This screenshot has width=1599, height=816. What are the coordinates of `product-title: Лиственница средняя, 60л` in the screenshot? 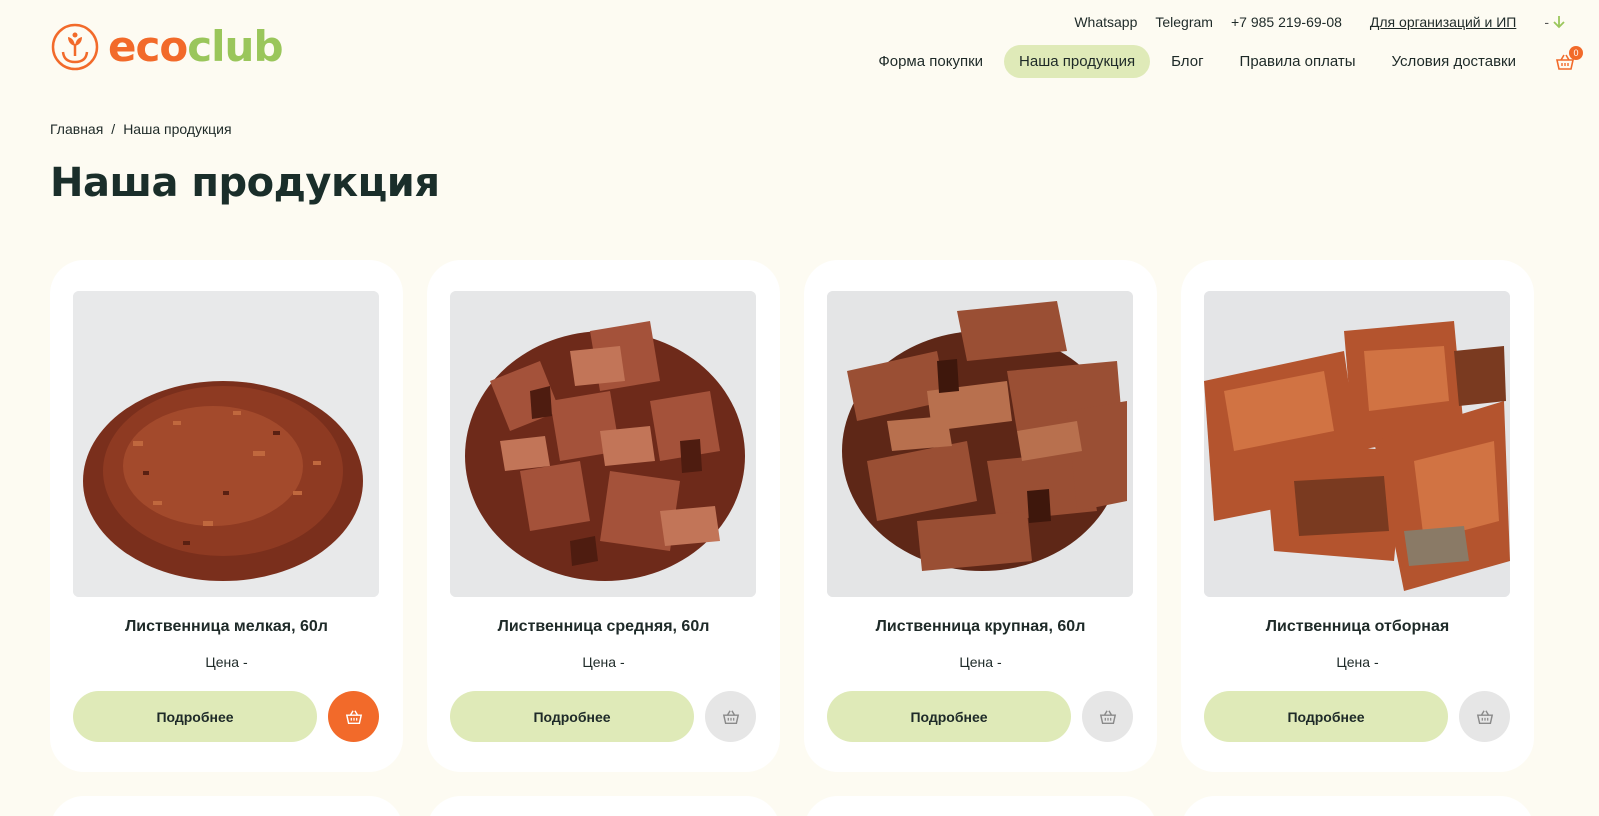 It's located at (603, 627).